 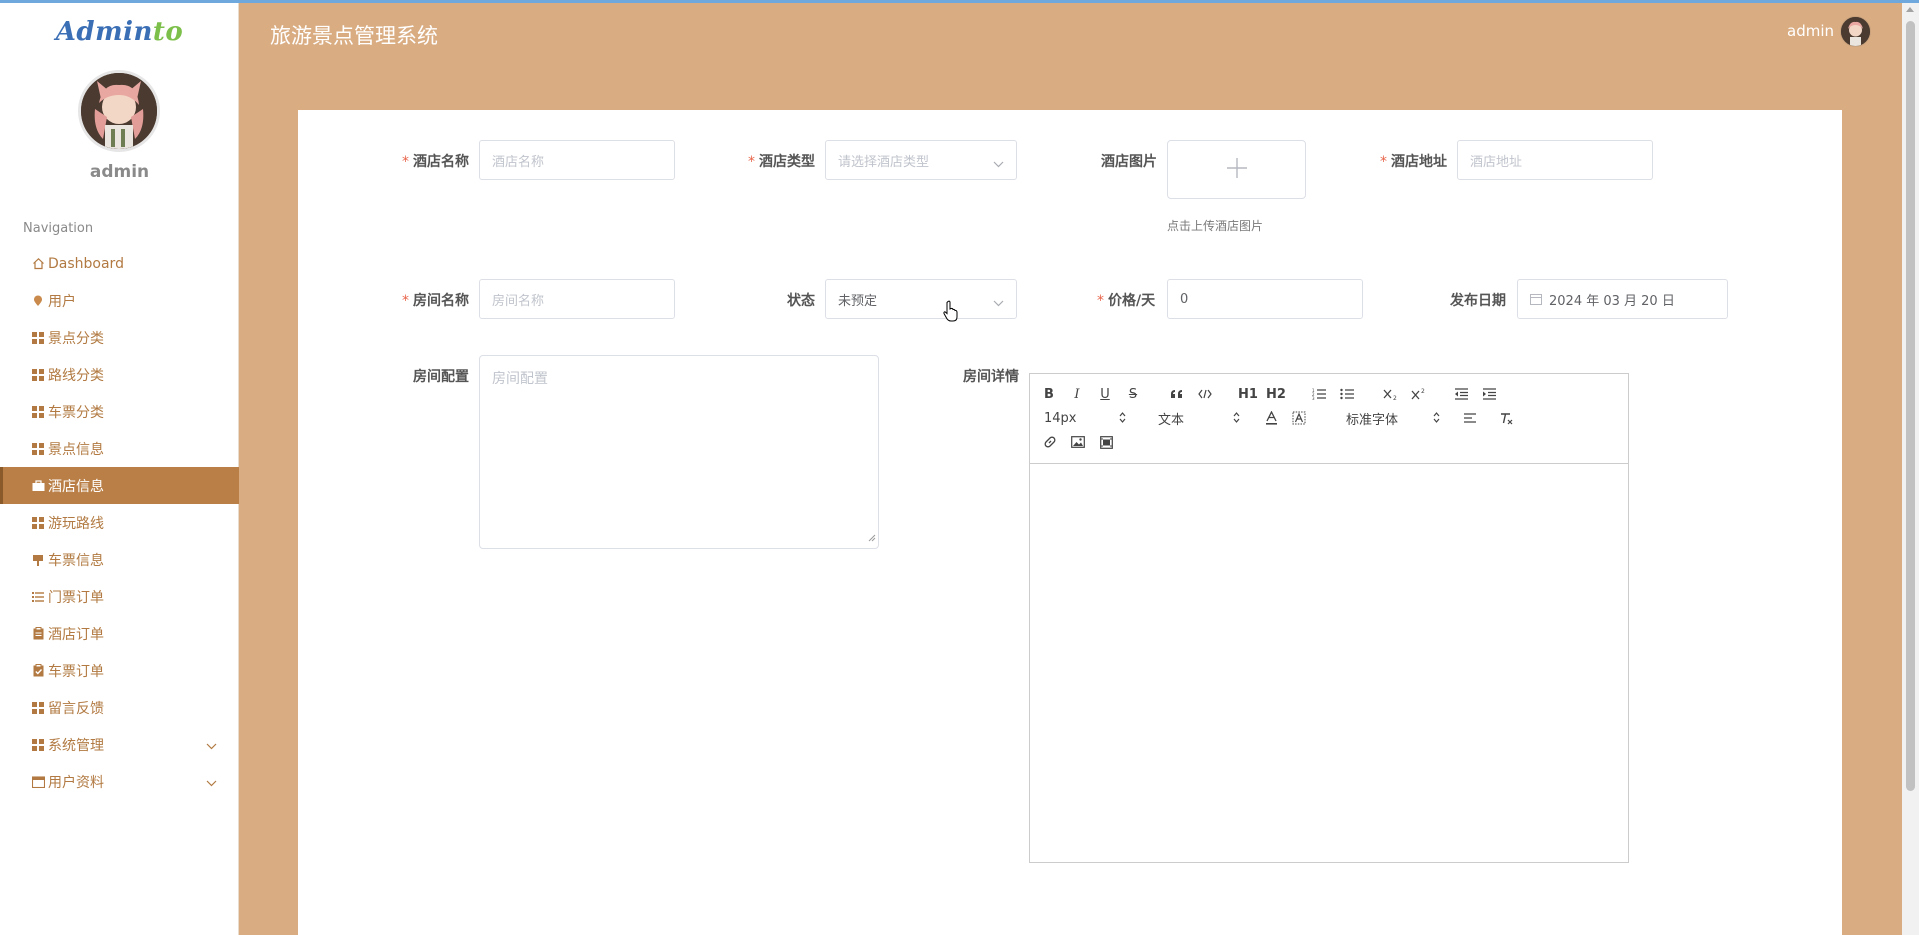 What do you see at coordinates (1910, 9) in the screenshot?
I see `scroll-up-icon` at bounding box center [1910, 9].